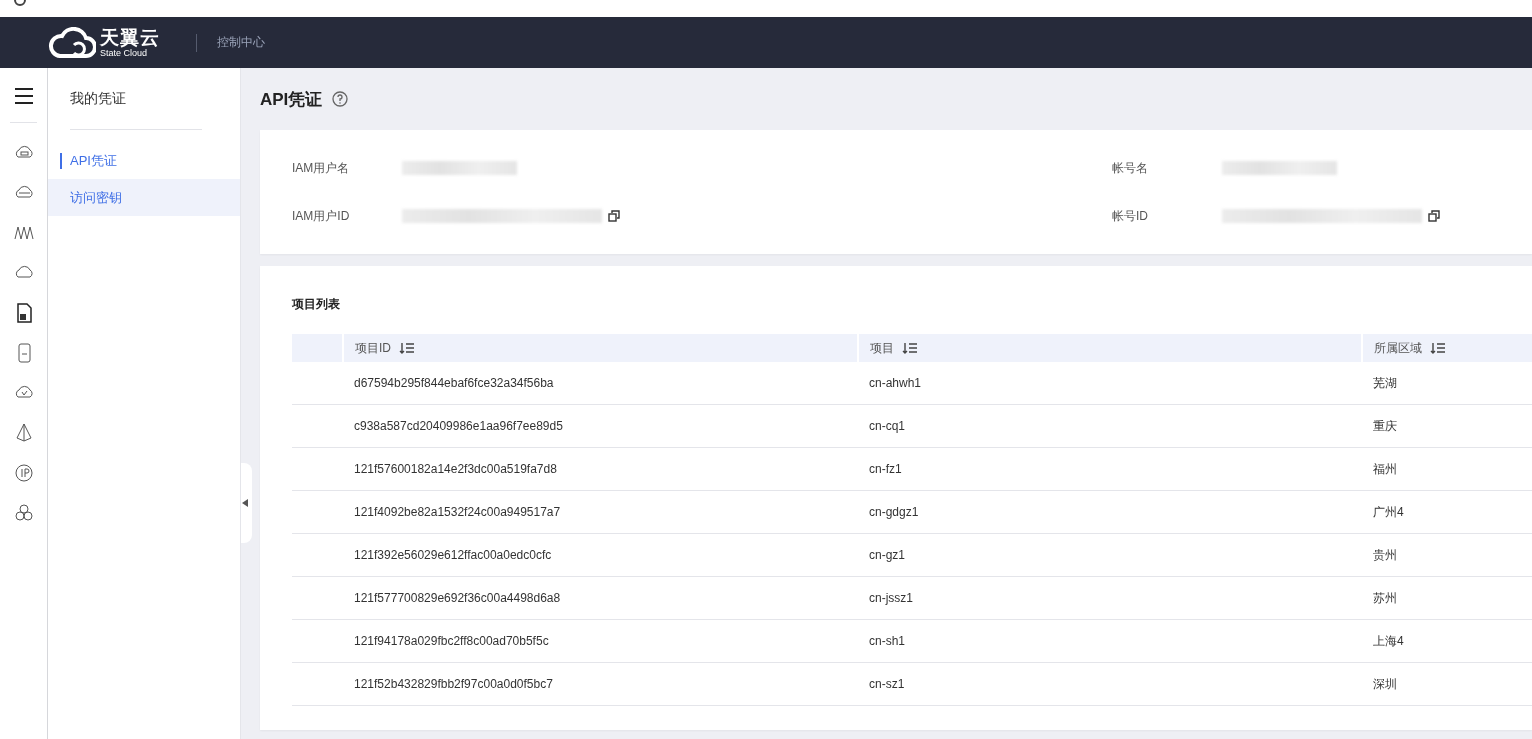  Describe the element at coordinates (124, 53) in the screenshot. I see `brand-subtitle: State Cloud` at that location.